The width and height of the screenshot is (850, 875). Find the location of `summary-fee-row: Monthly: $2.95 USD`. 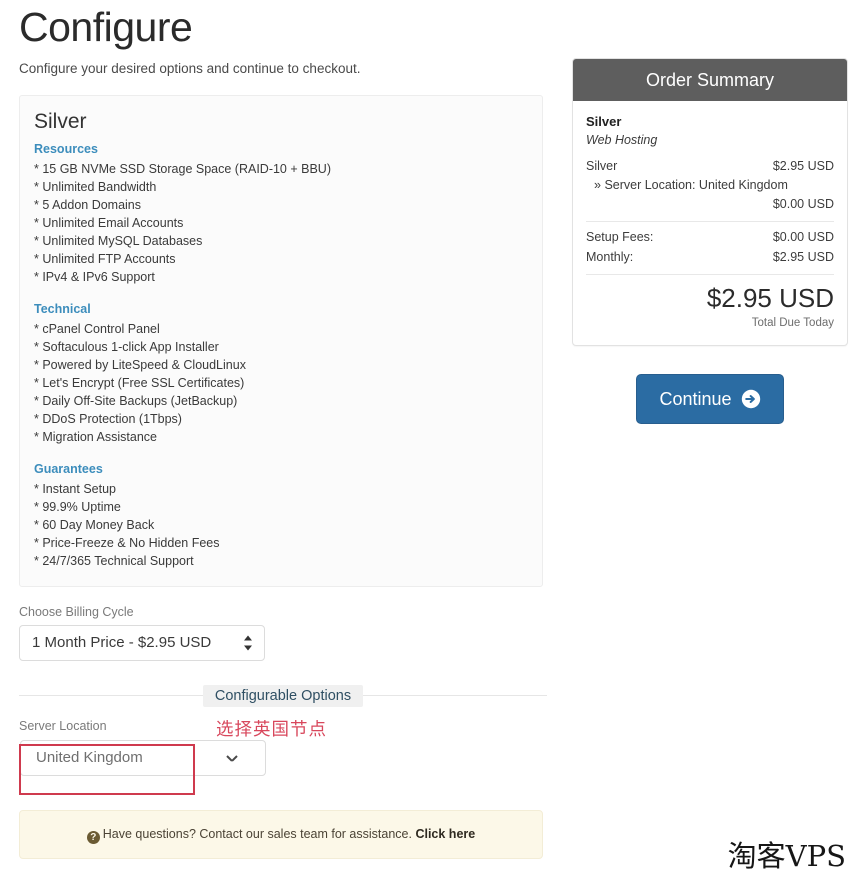

summary-fee-row: Monthly: $2.95 USD is located at coordinates (710, 257).